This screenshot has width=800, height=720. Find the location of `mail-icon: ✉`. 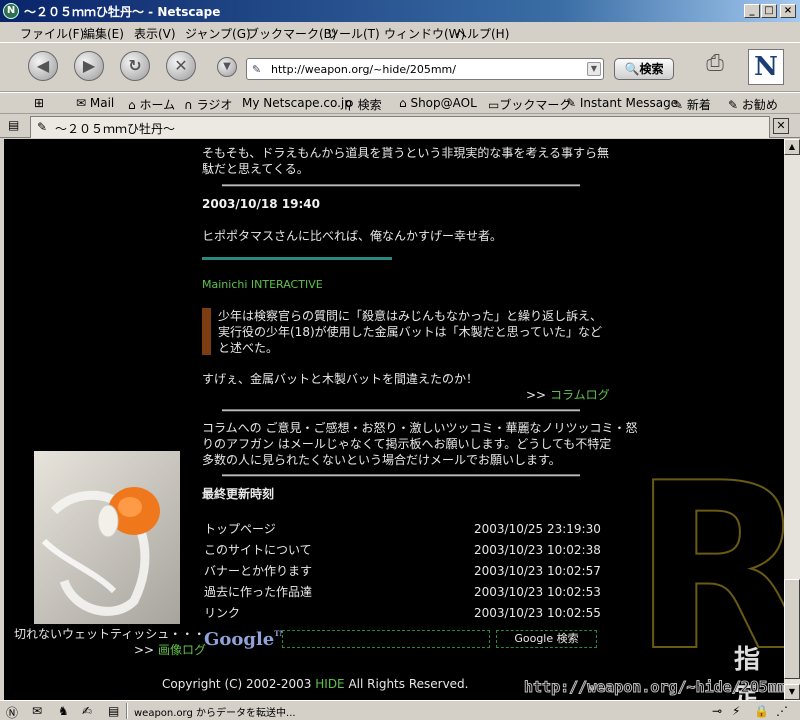

mail-icon: ✉ is located at coordinates (37, 711).